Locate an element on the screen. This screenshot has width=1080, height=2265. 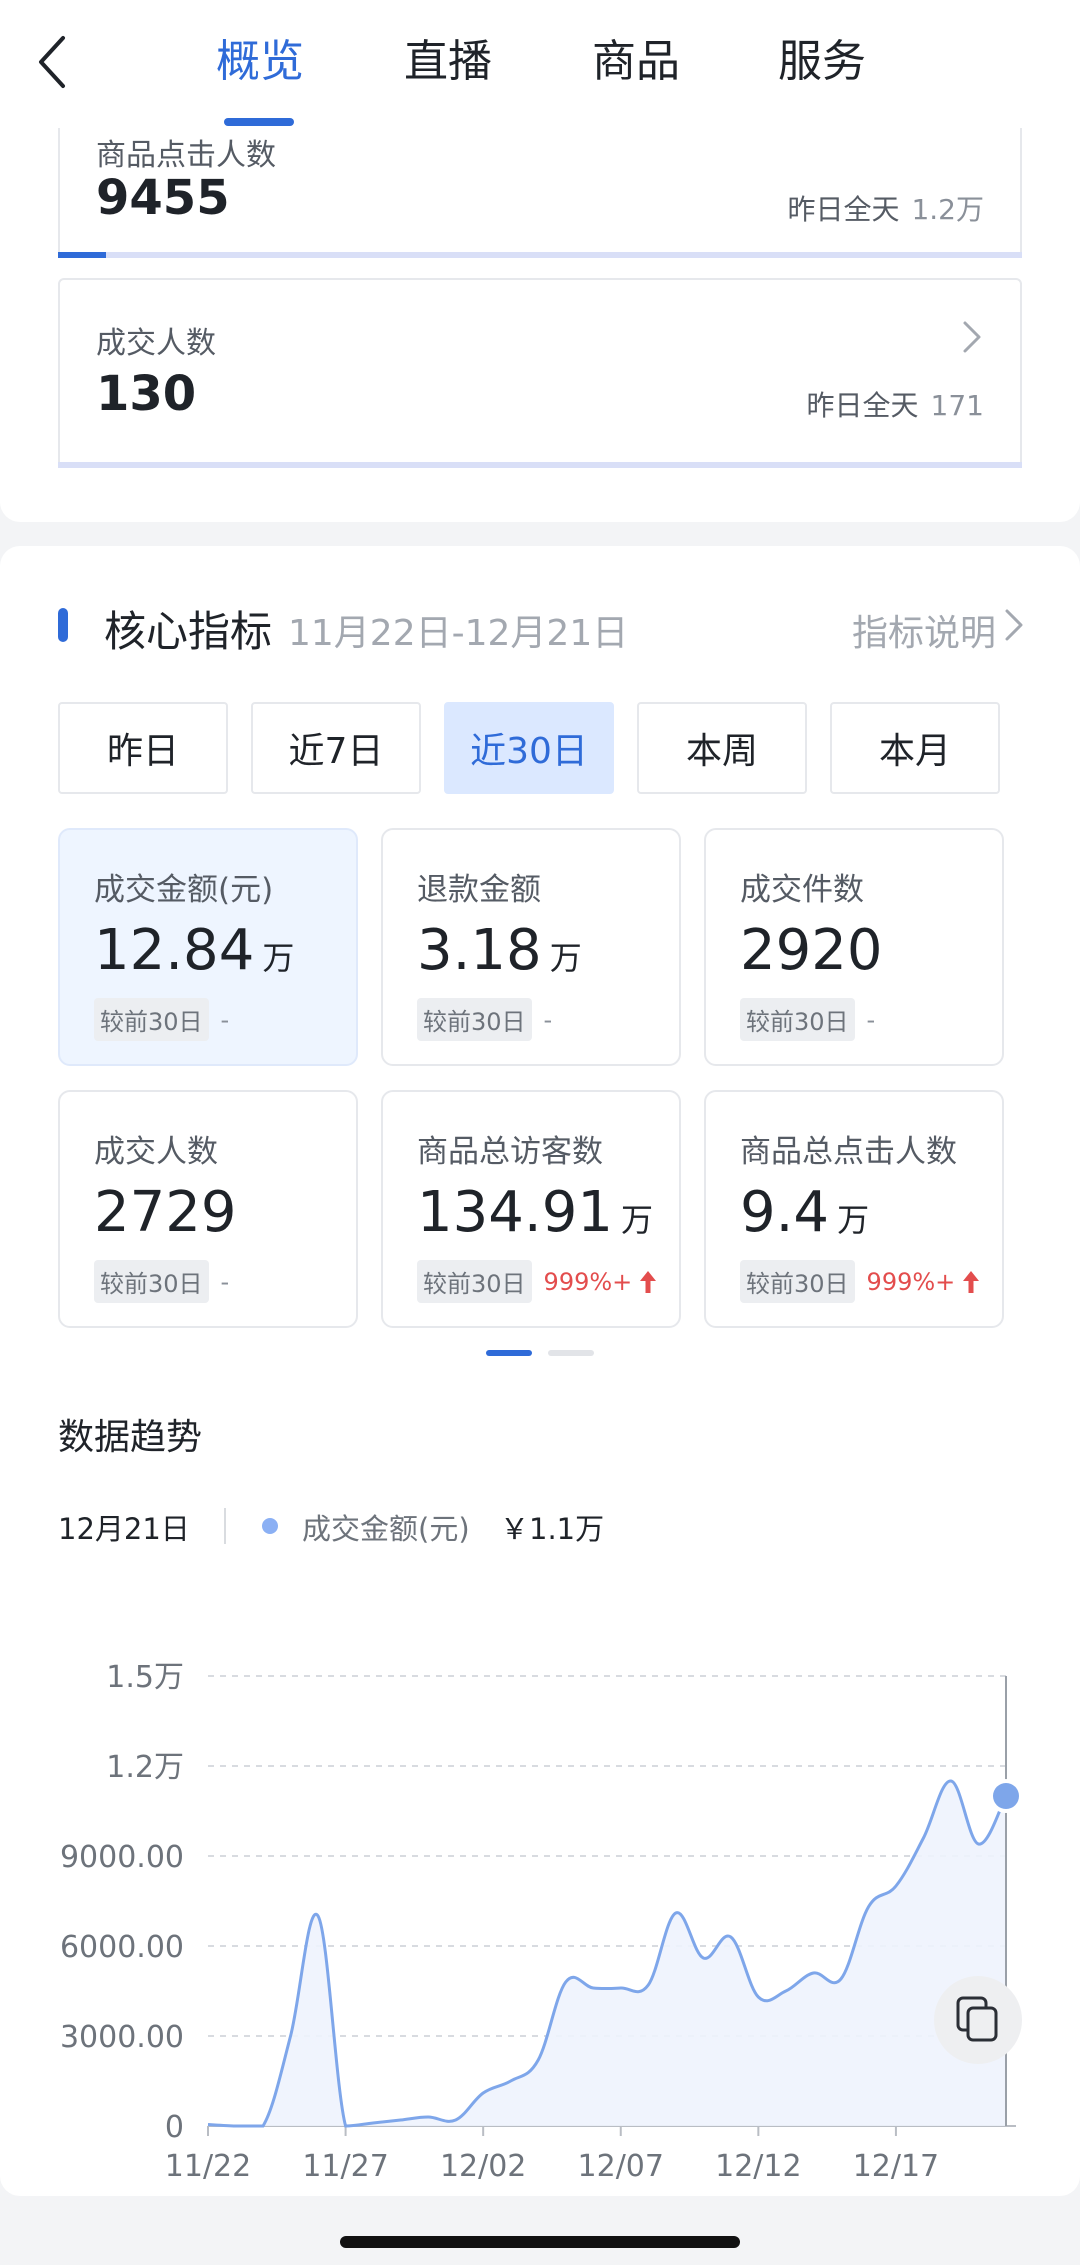
x-tick-label: 12/17 is located at coordinates (896, 2166).